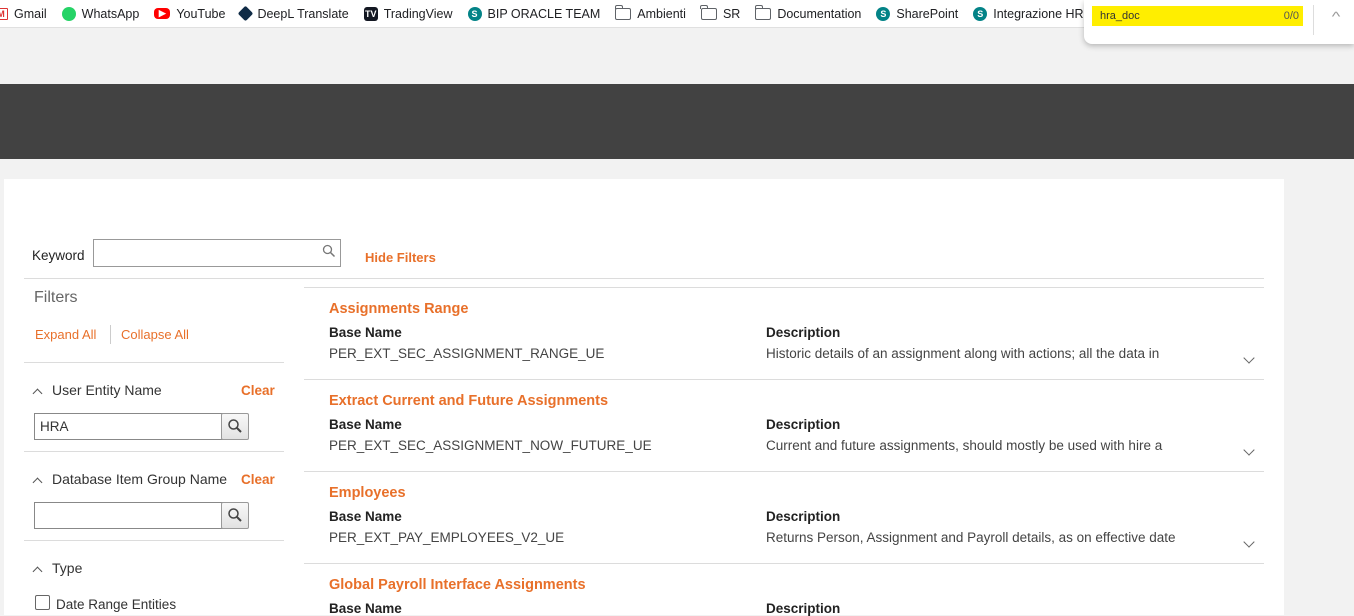  What do you see at coordinates (217, 253) in the screenshot?
I see `keyword-input` at bounding box center [217, 253].